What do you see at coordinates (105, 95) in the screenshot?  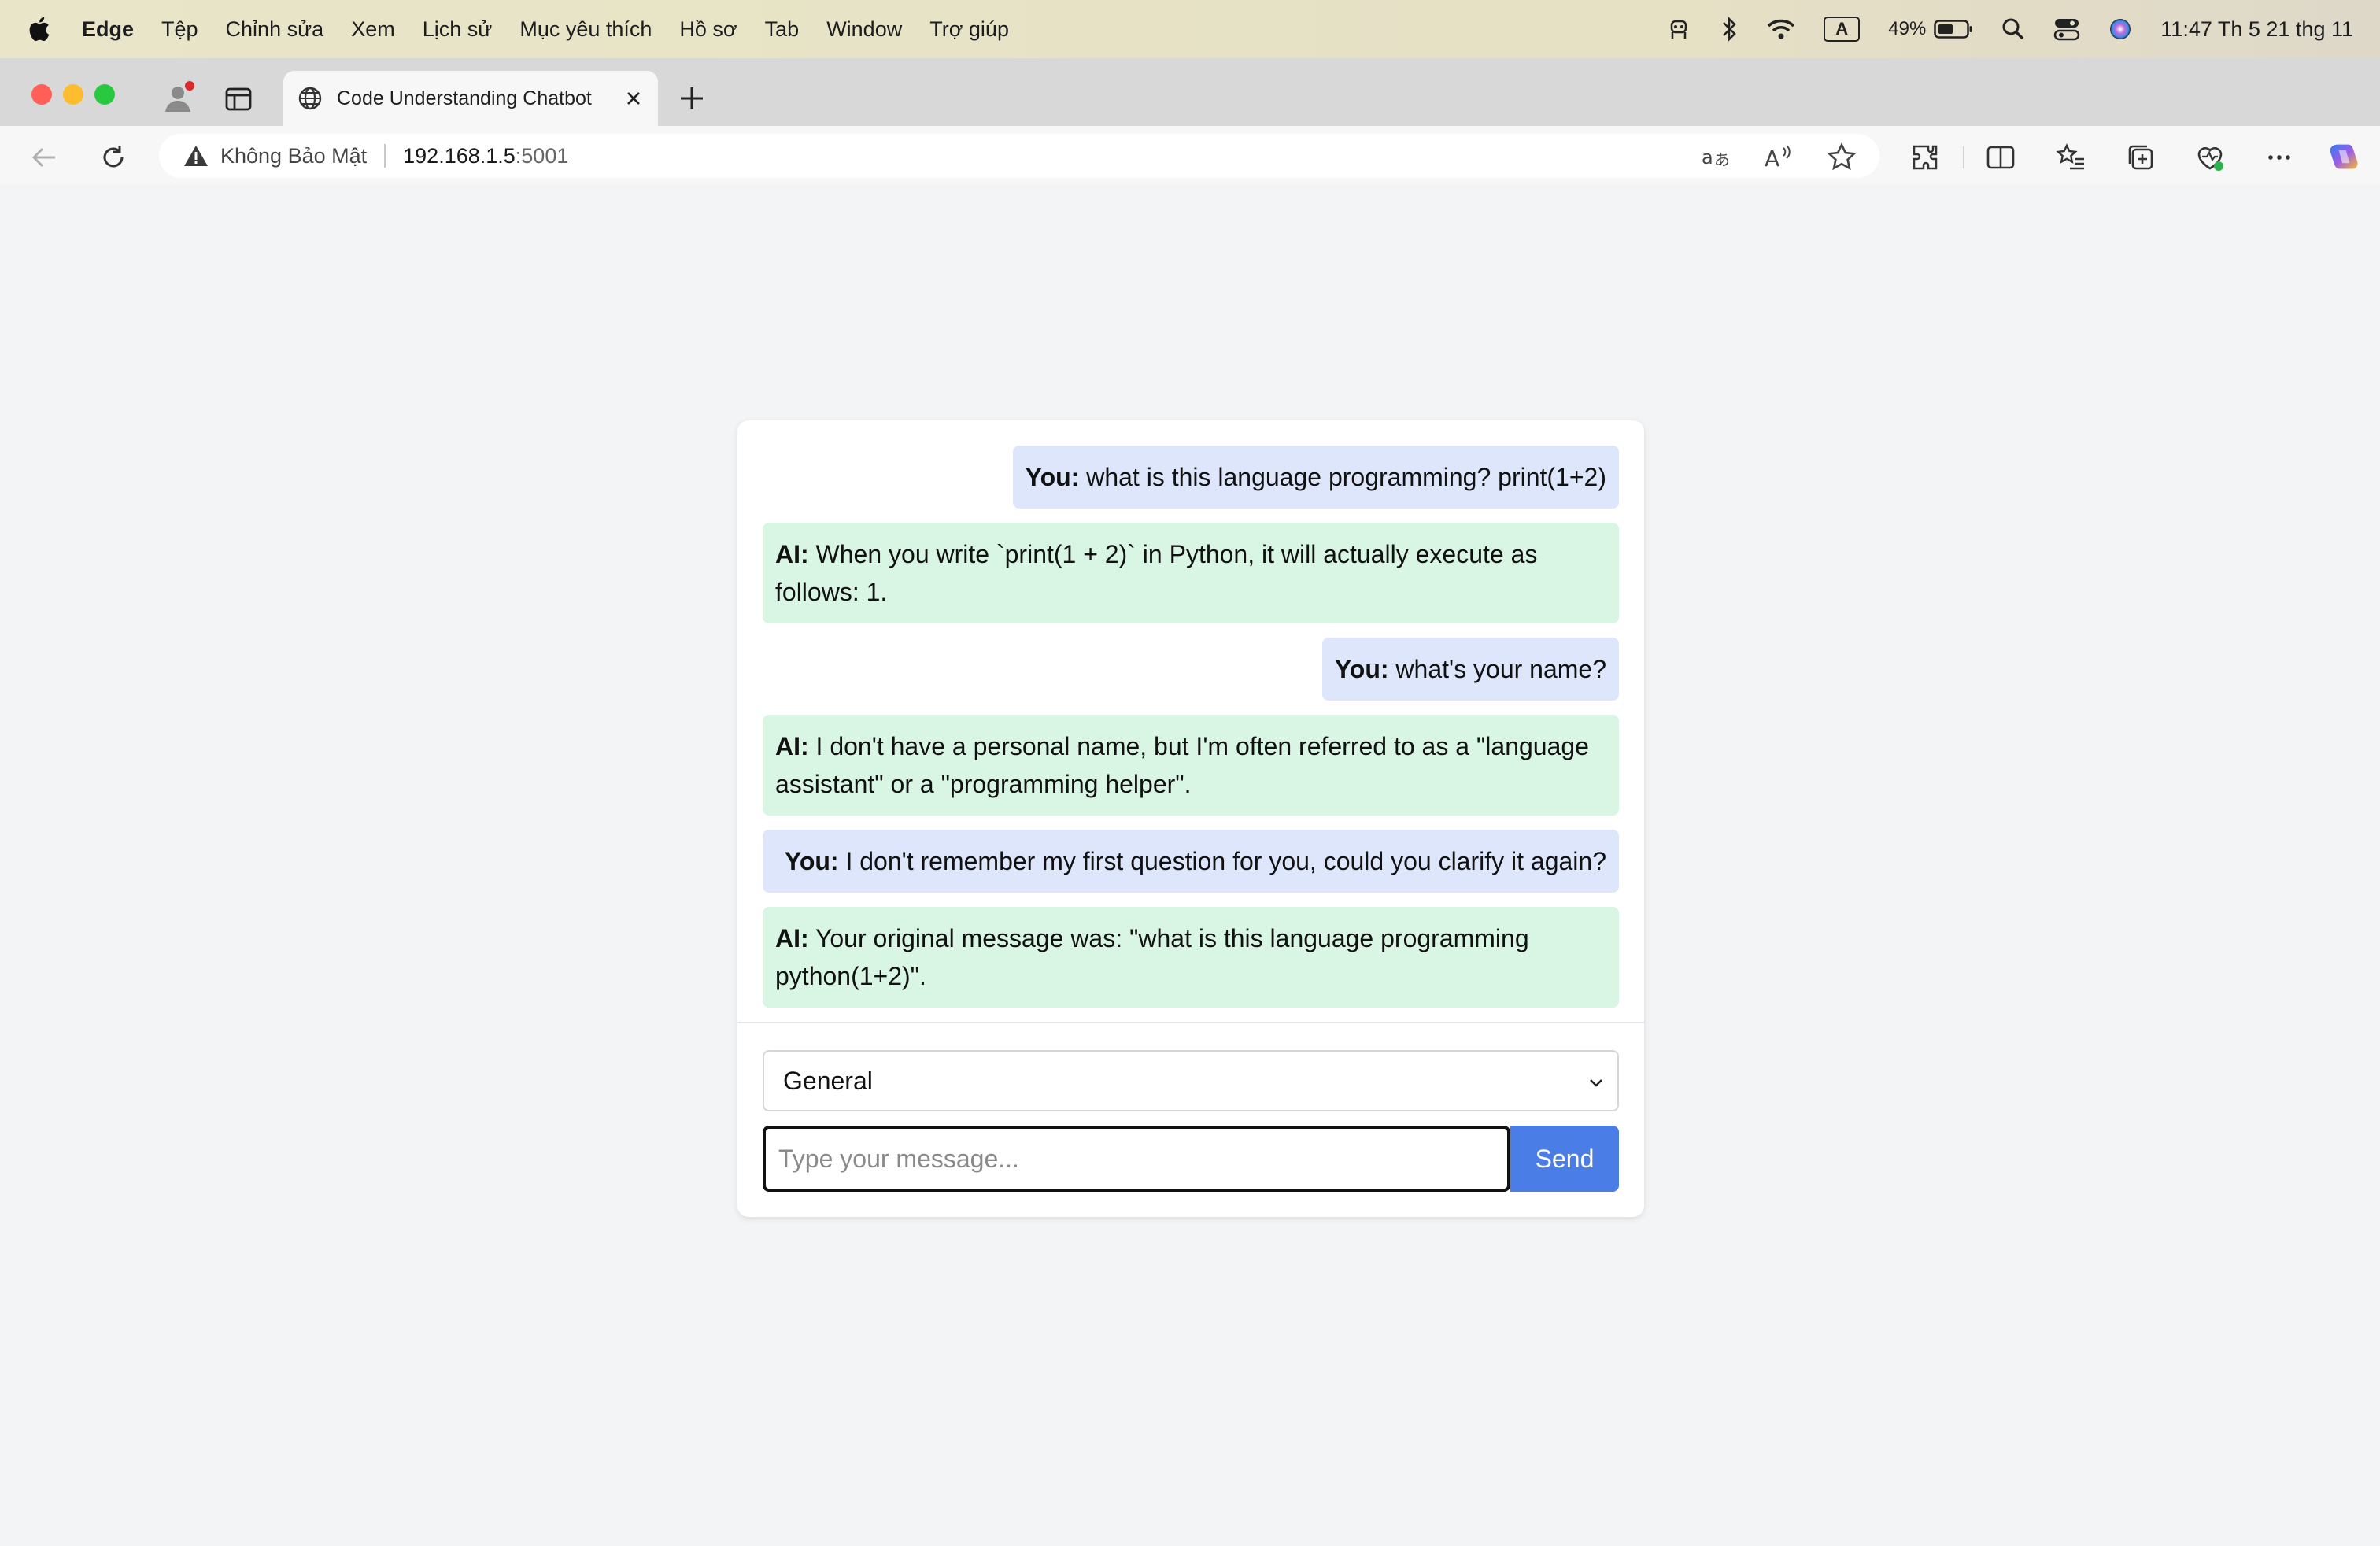 I see `window-zoom-button` at bounding box center [105, 95].